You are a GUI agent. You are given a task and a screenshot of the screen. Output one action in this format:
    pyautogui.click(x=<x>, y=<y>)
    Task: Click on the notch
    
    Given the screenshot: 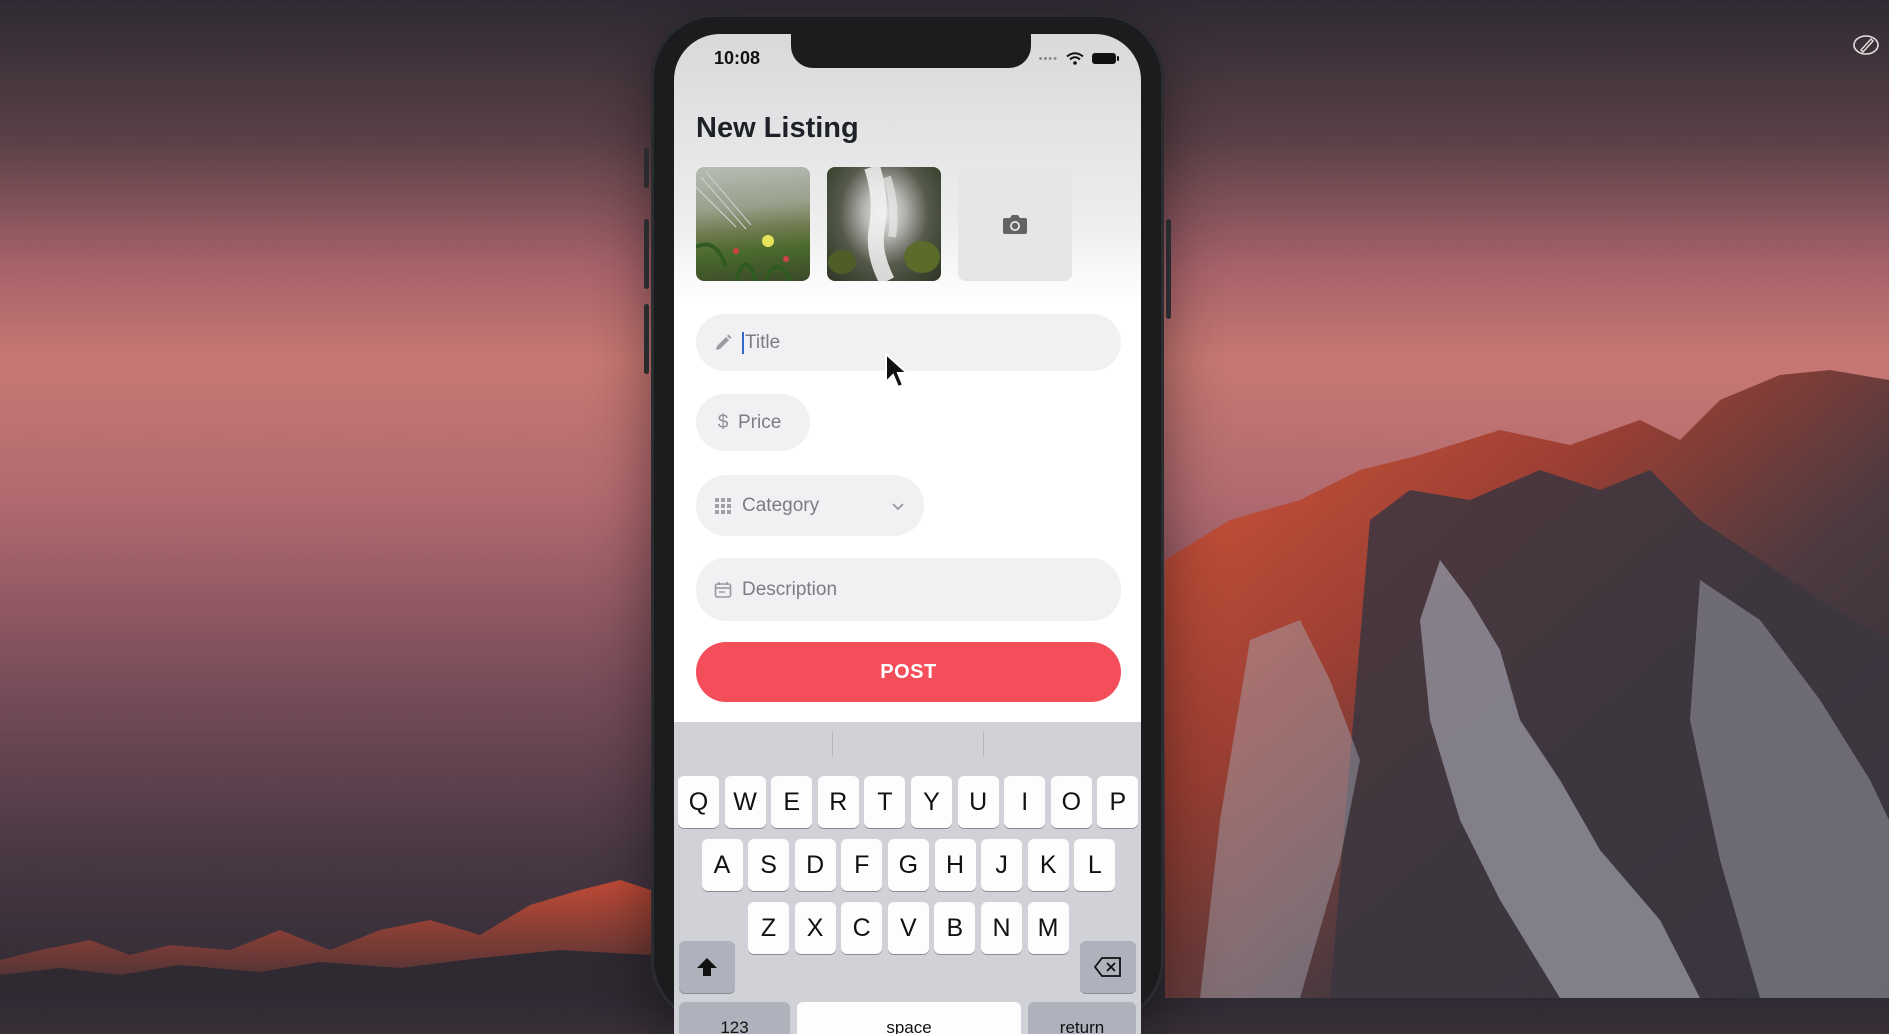 What is the action you would take?
    pyautogui.click(x=911, y=51)
    